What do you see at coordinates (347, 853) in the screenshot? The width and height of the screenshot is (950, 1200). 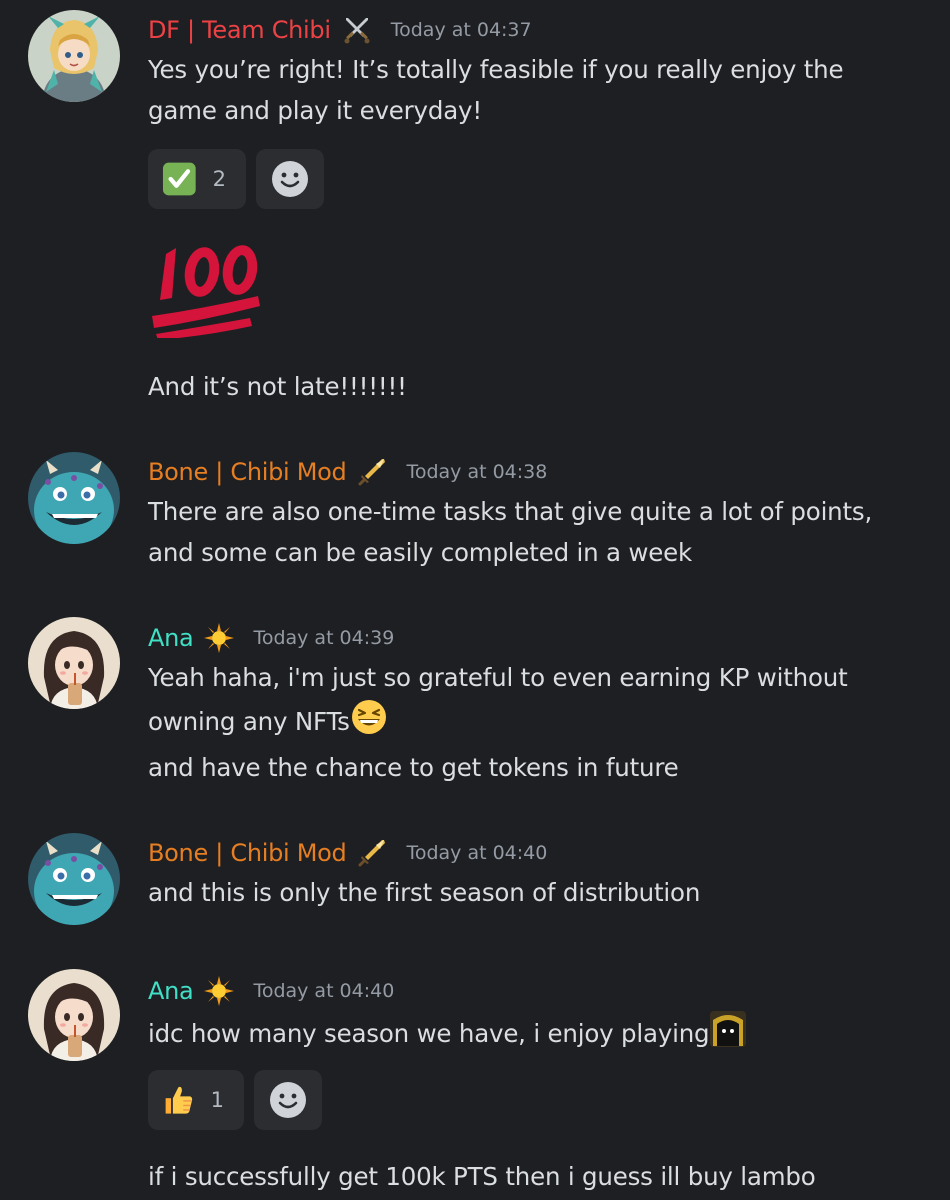 I see `message-header: Bone | Chibi Mod Today at 04:40` at bounding box center [347, 853].